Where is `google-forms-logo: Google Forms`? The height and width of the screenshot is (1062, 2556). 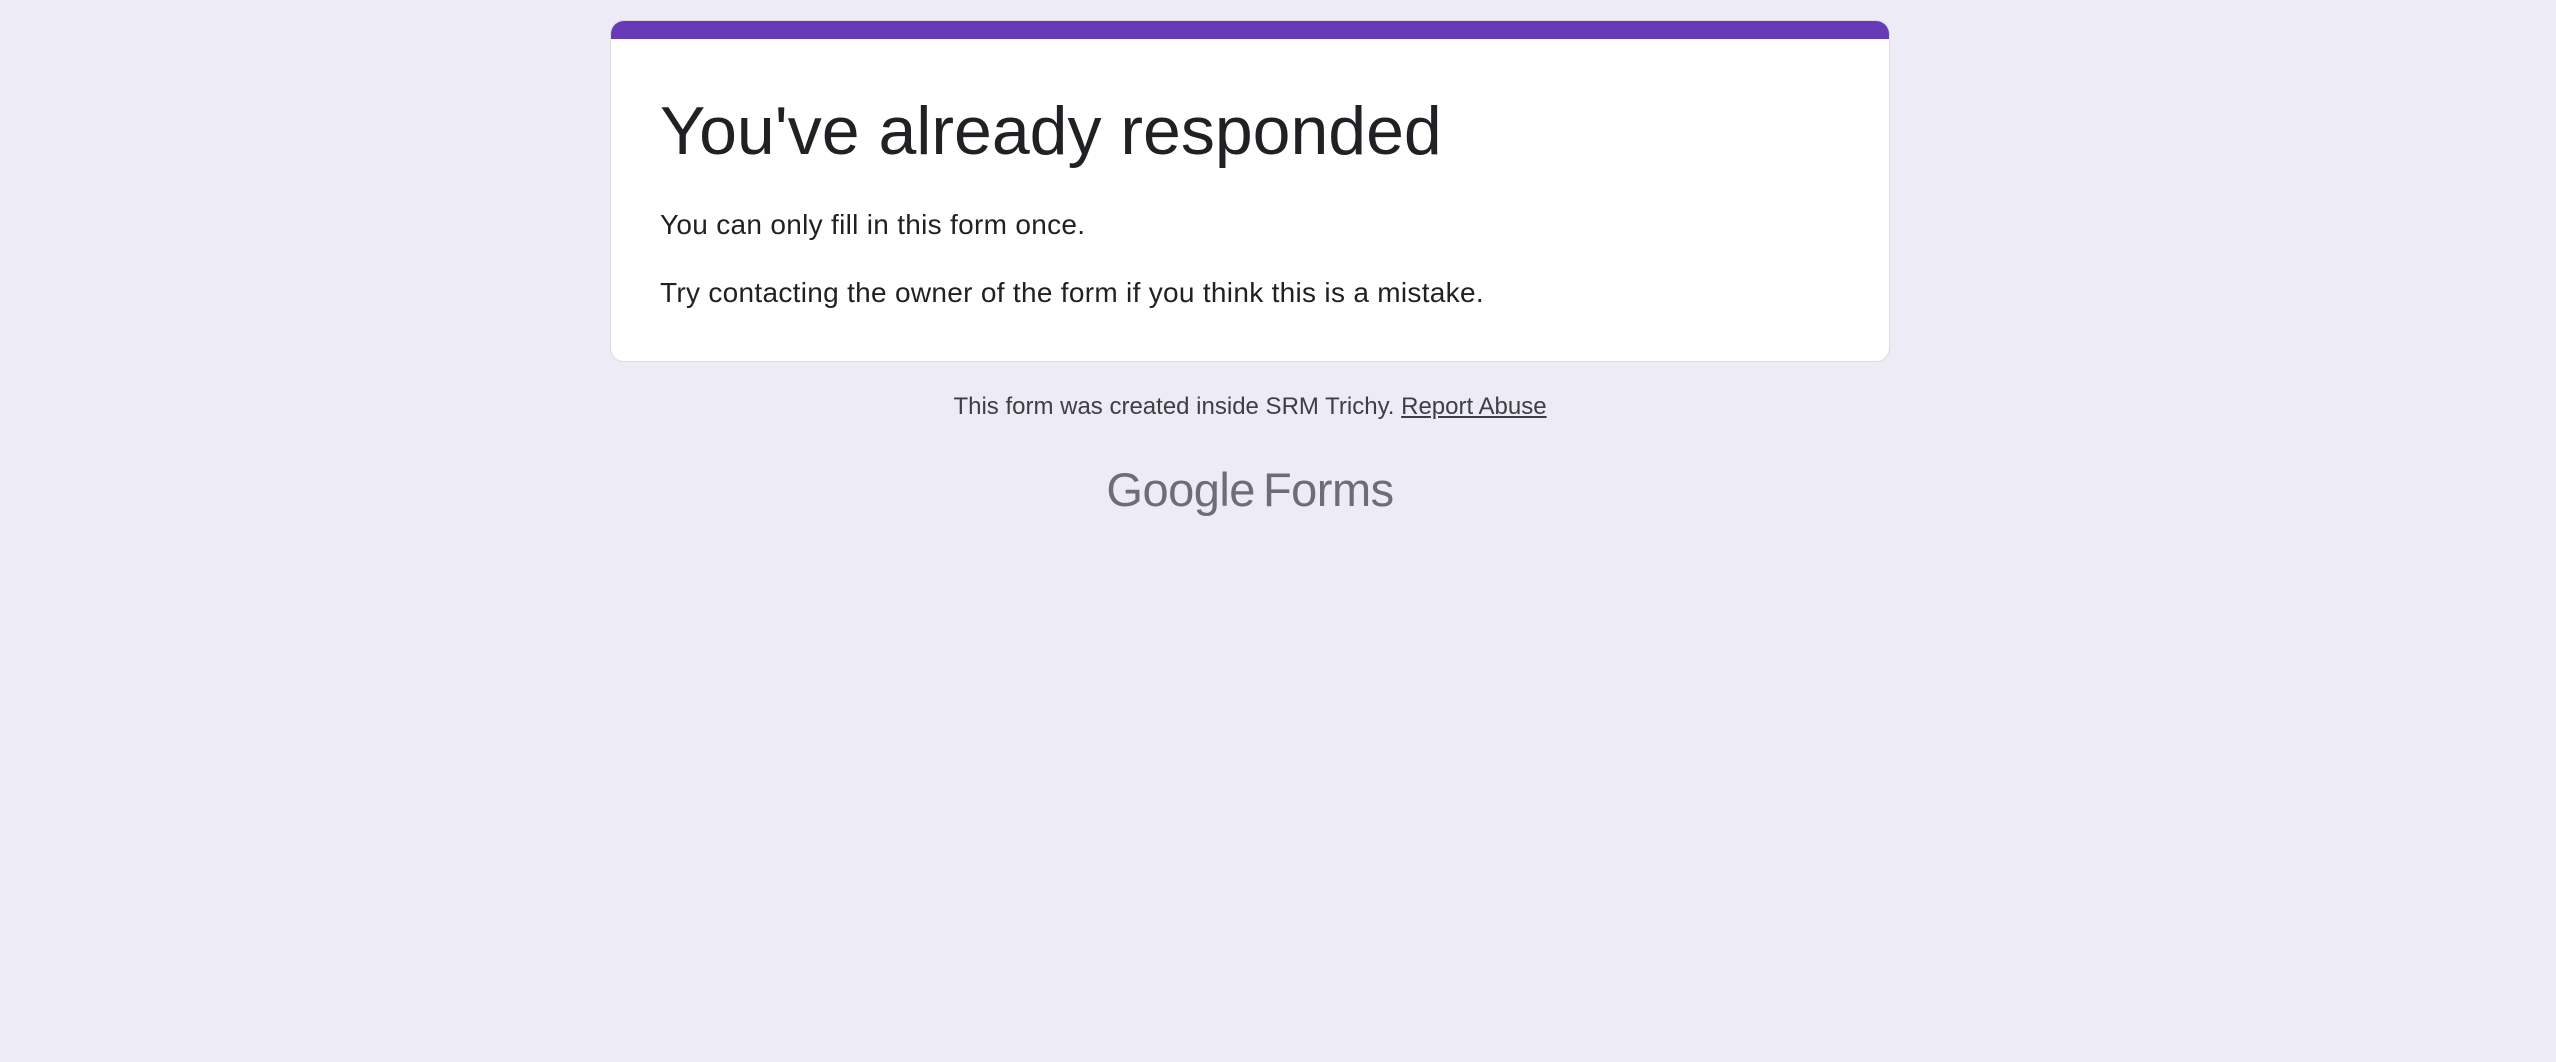 google-forms-logo: Google Forms is located at coordinates (1250, 489).